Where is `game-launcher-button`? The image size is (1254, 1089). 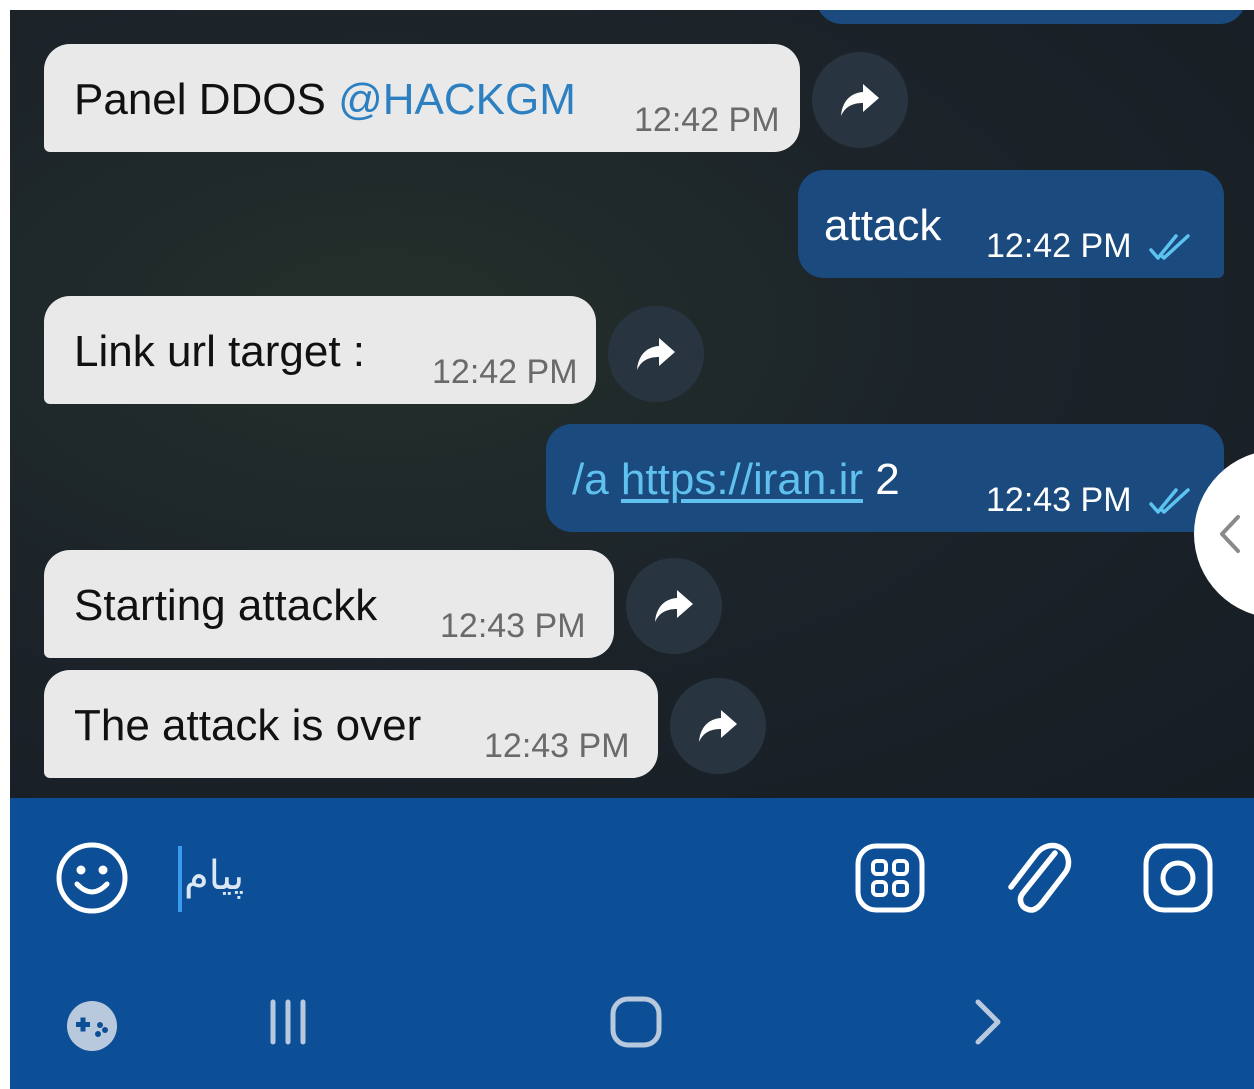
game-launcher-button is located at coordinates (92, 1026).